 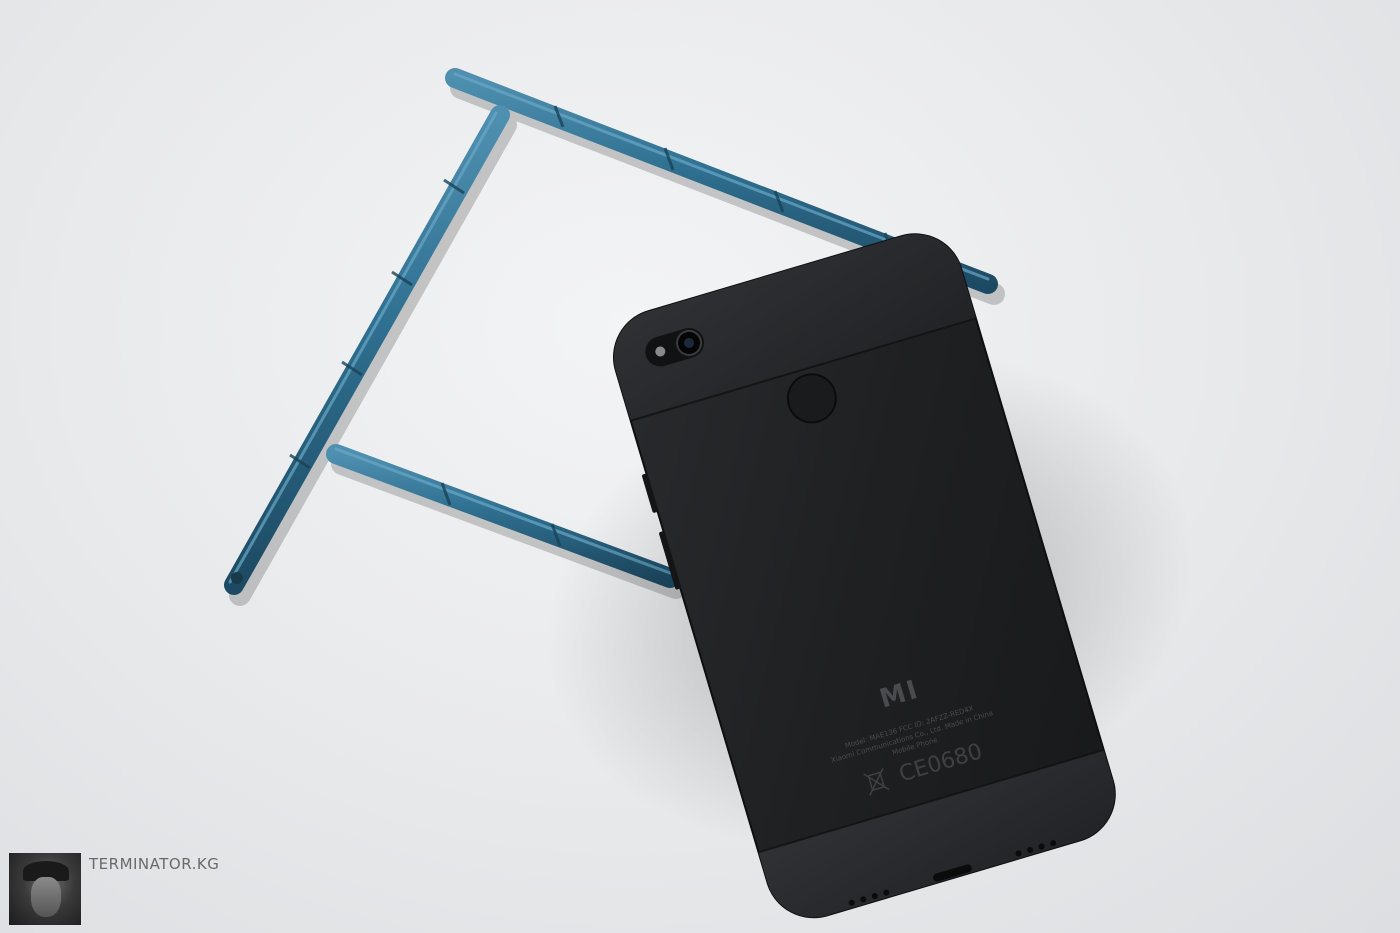 I want to click on watermark-avatar-icon, so click(x=45, y=889).